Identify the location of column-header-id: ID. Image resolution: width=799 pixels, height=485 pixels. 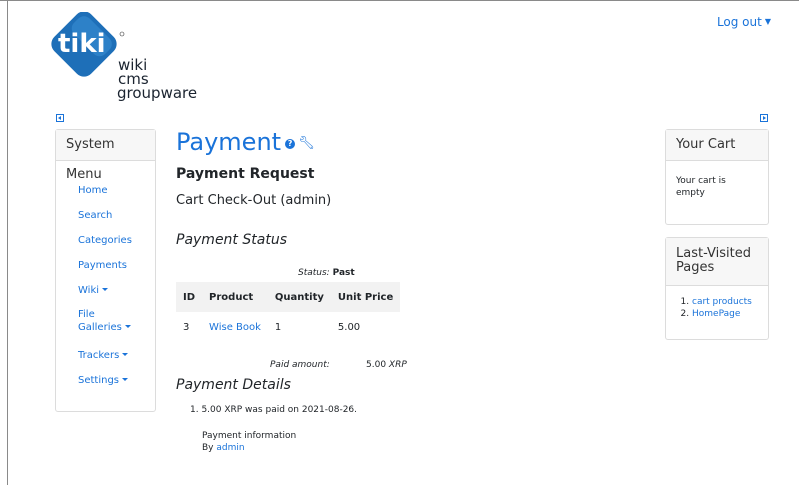
(189, 297).